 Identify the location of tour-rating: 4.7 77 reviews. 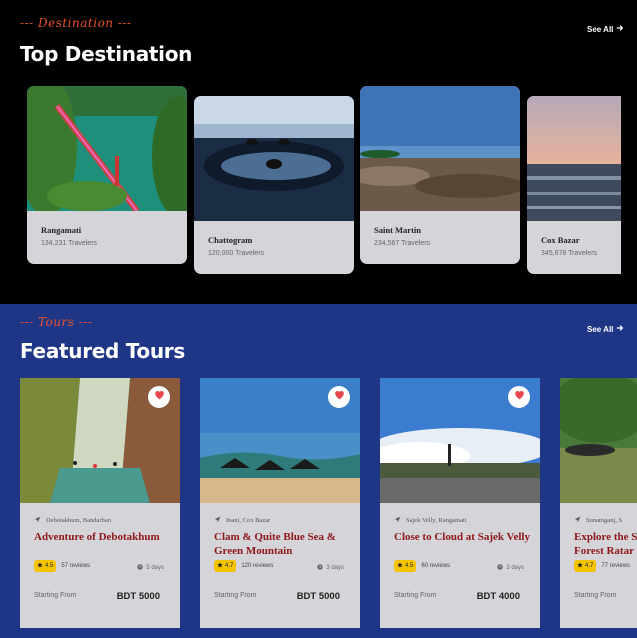
(602, 566).